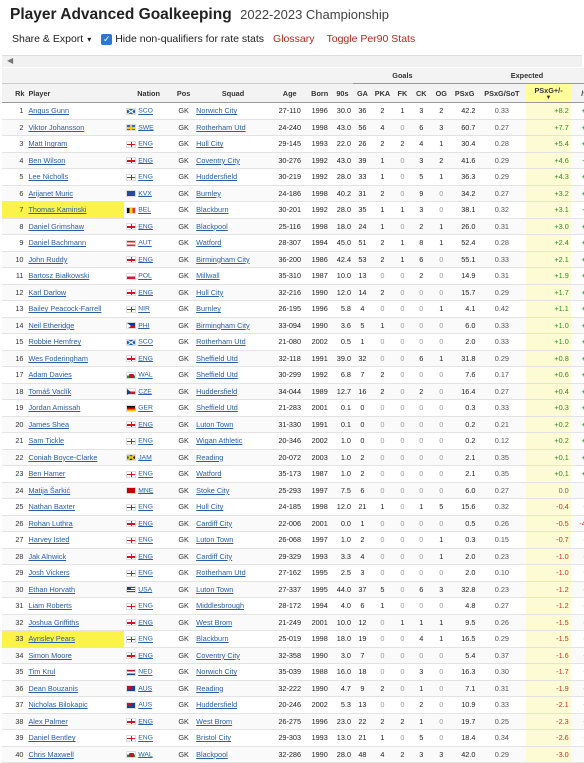 The image size is (584, 763). What do you see at coordinates (64, 308) in the screenshot?
I see `player-link: Bailey Peacock-Farrell` at bounding box center [64, 308].